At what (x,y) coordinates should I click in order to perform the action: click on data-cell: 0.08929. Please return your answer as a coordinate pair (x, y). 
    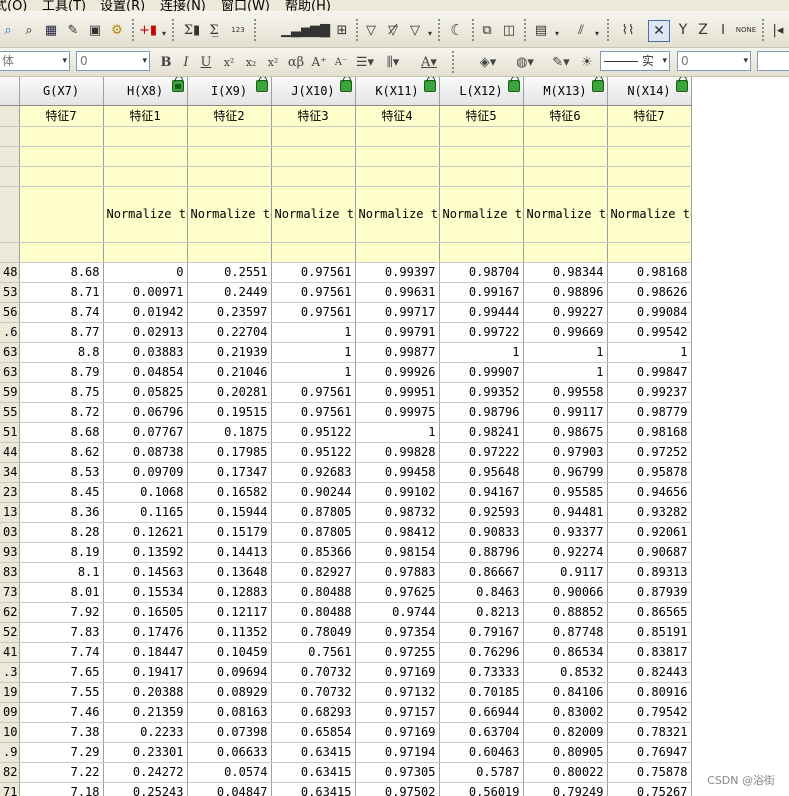
    Looking at the image, I should click on (229, 692).